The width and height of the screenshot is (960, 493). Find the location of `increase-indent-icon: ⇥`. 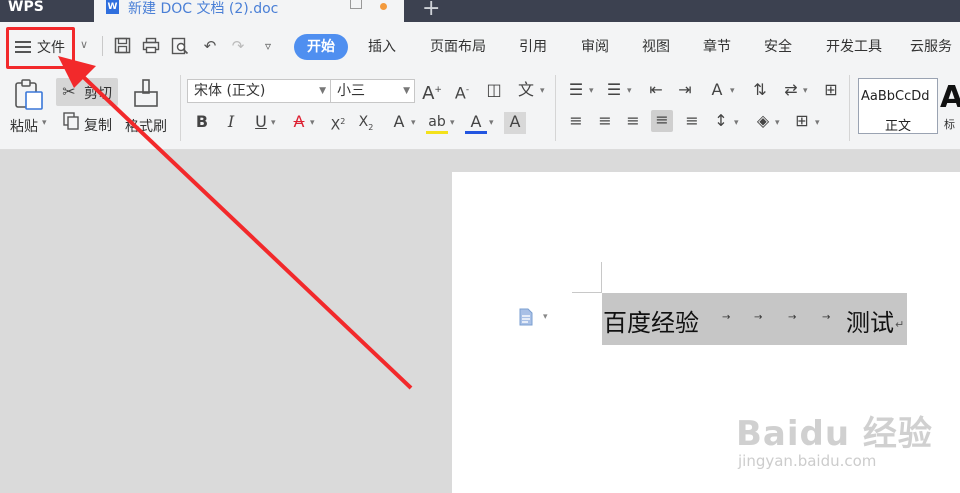

increase-indent-icon: ⇥ is located at coordinates (685, 91).